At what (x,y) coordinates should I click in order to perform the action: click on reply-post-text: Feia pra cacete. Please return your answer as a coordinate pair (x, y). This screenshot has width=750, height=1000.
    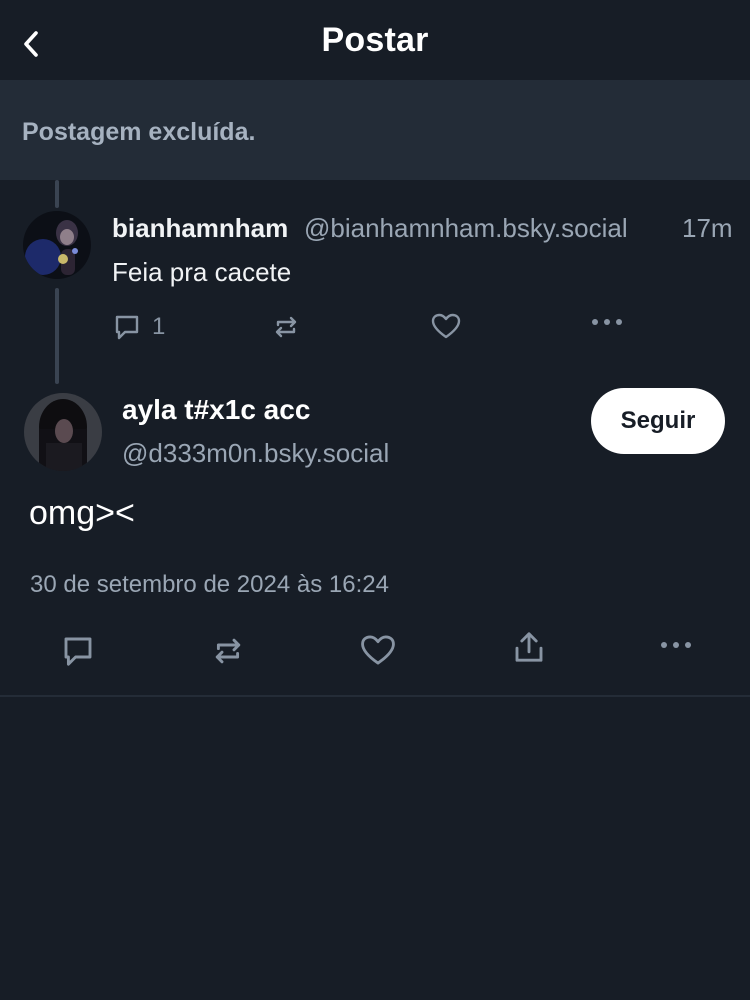
    Looking at the image, I should click on (201, 272).